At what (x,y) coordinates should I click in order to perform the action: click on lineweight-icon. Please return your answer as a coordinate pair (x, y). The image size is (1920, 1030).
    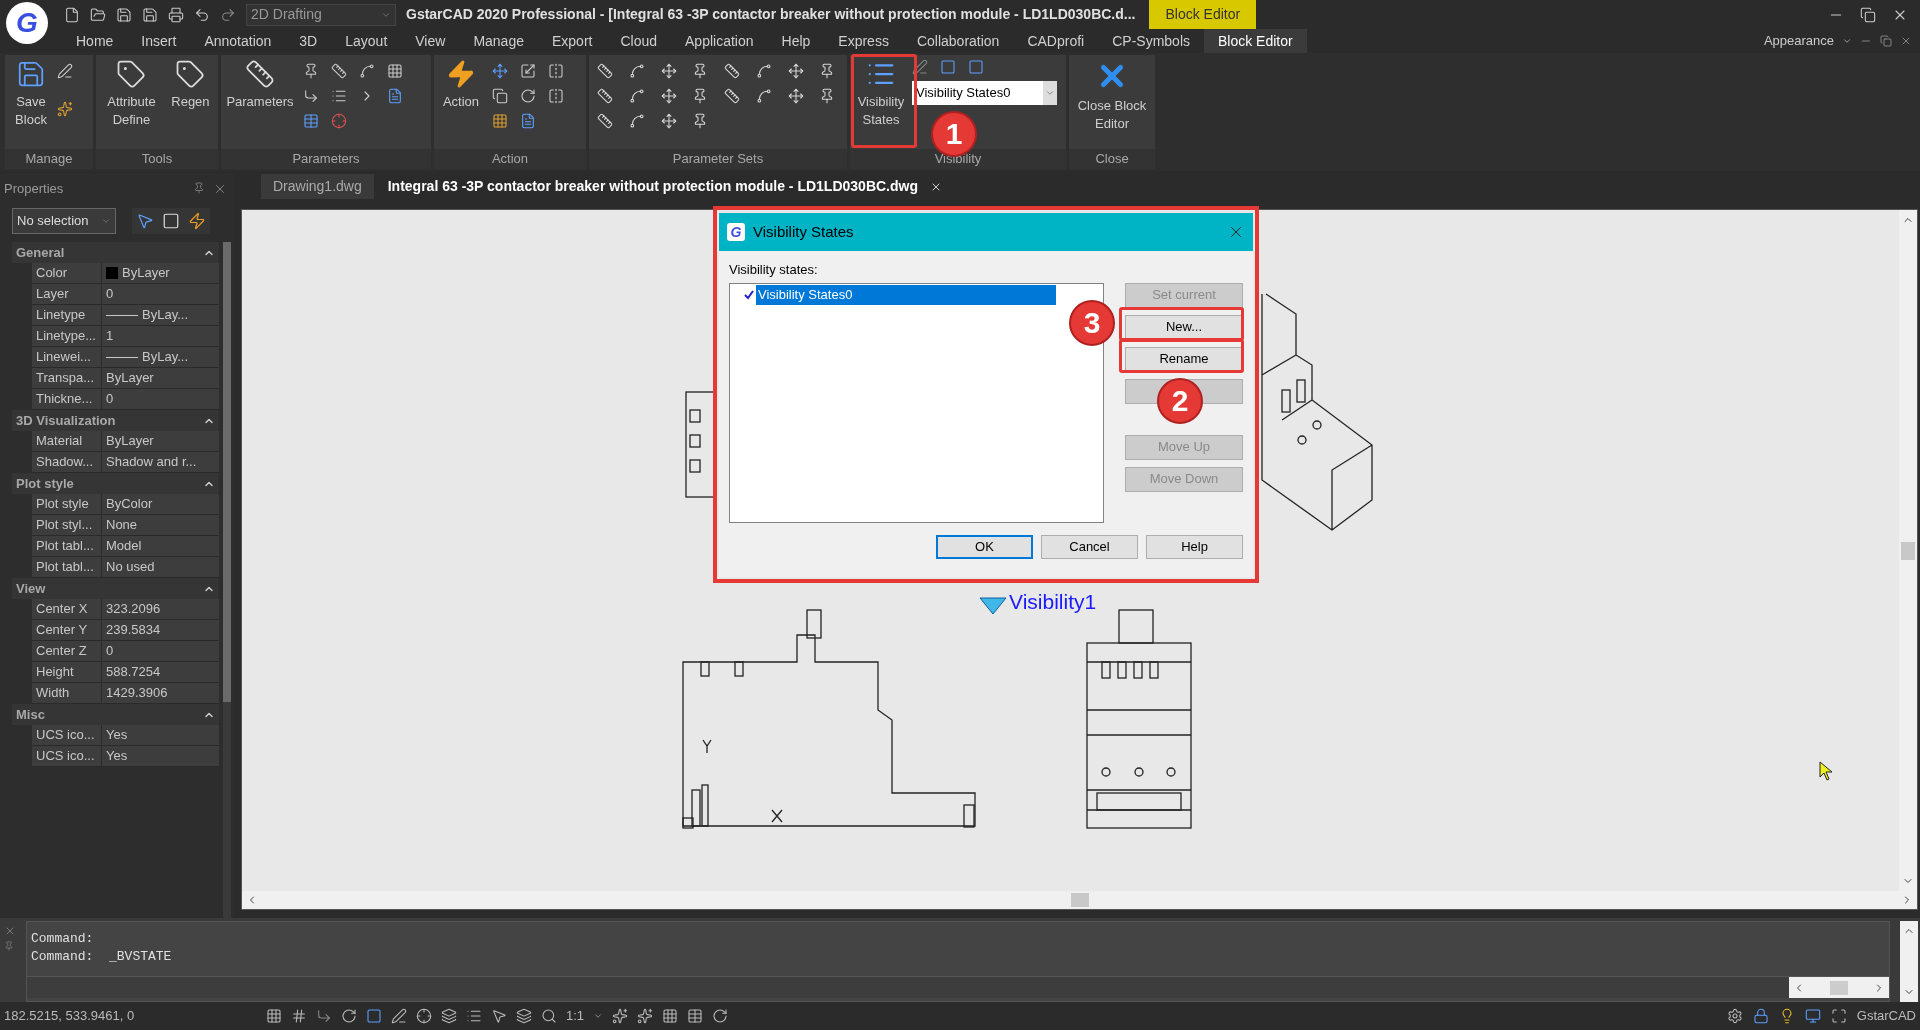
    Looking at the image, I should click on (474, 1016).